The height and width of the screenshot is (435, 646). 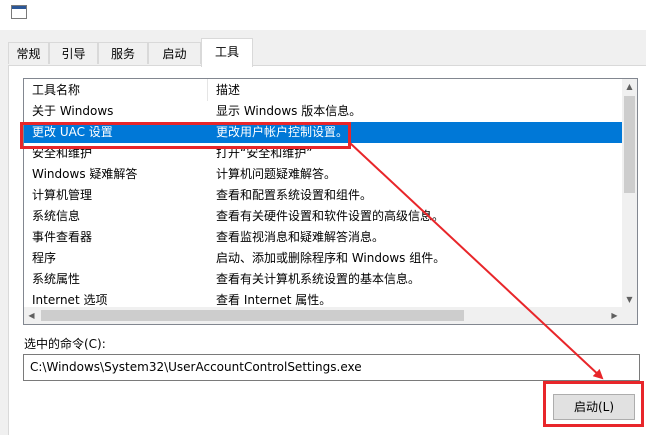 I want to click on horizontal-scrollbar: ◀ ▶, so click(x=323, y=315).